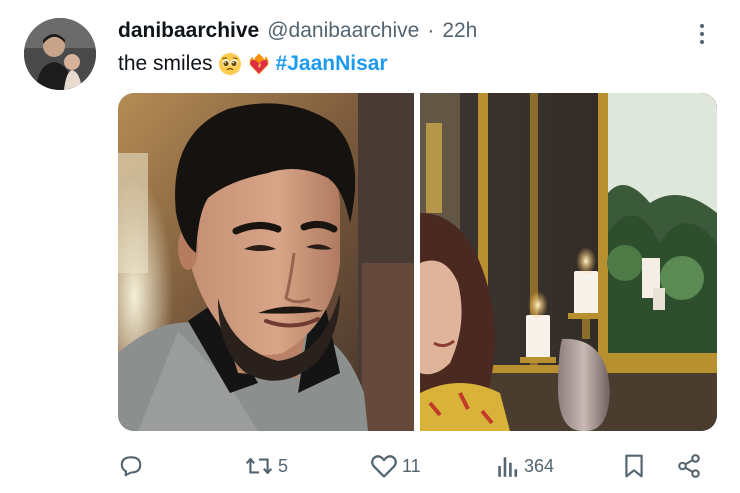  I want to click on avatar-image, so click(60, 54).